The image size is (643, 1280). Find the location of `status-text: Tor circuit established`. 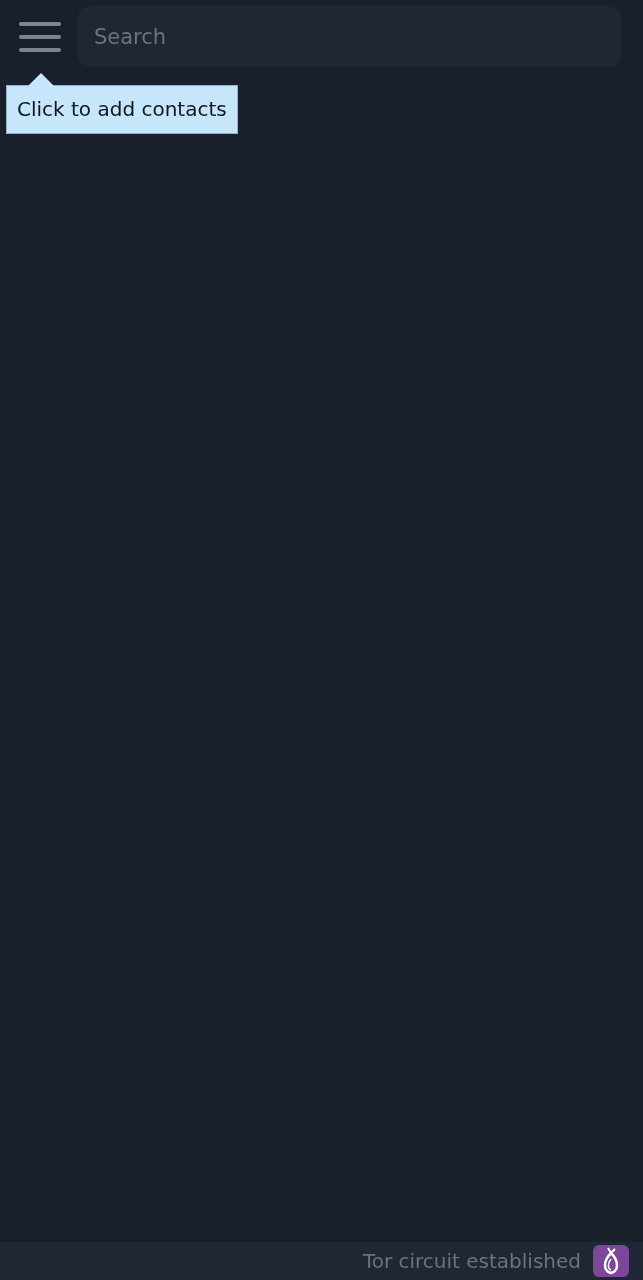

status-text: Tor circuit established is located at coordinates (471, 1261).